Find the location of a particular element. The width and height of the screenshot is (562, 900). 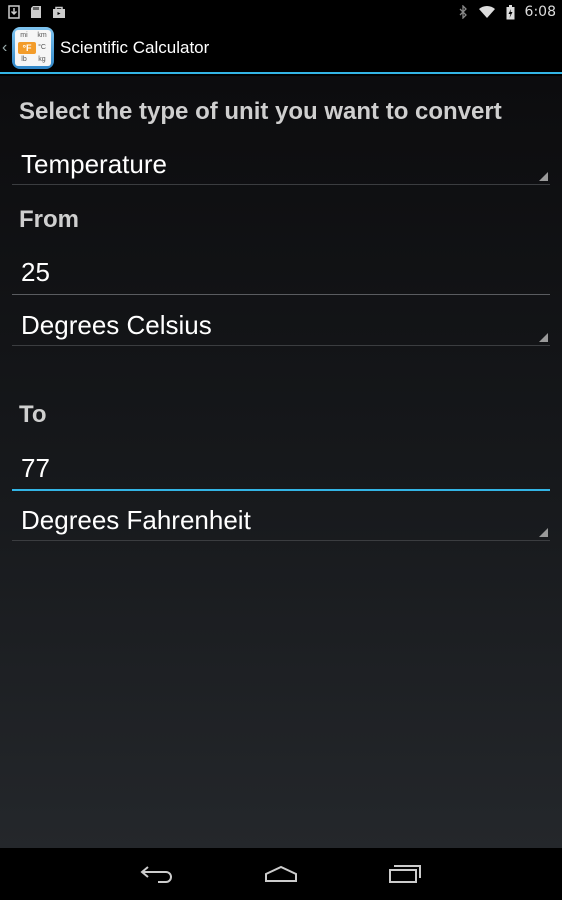

app-icon: mi km °C lb kg °F is located at coordinates (33, 48).